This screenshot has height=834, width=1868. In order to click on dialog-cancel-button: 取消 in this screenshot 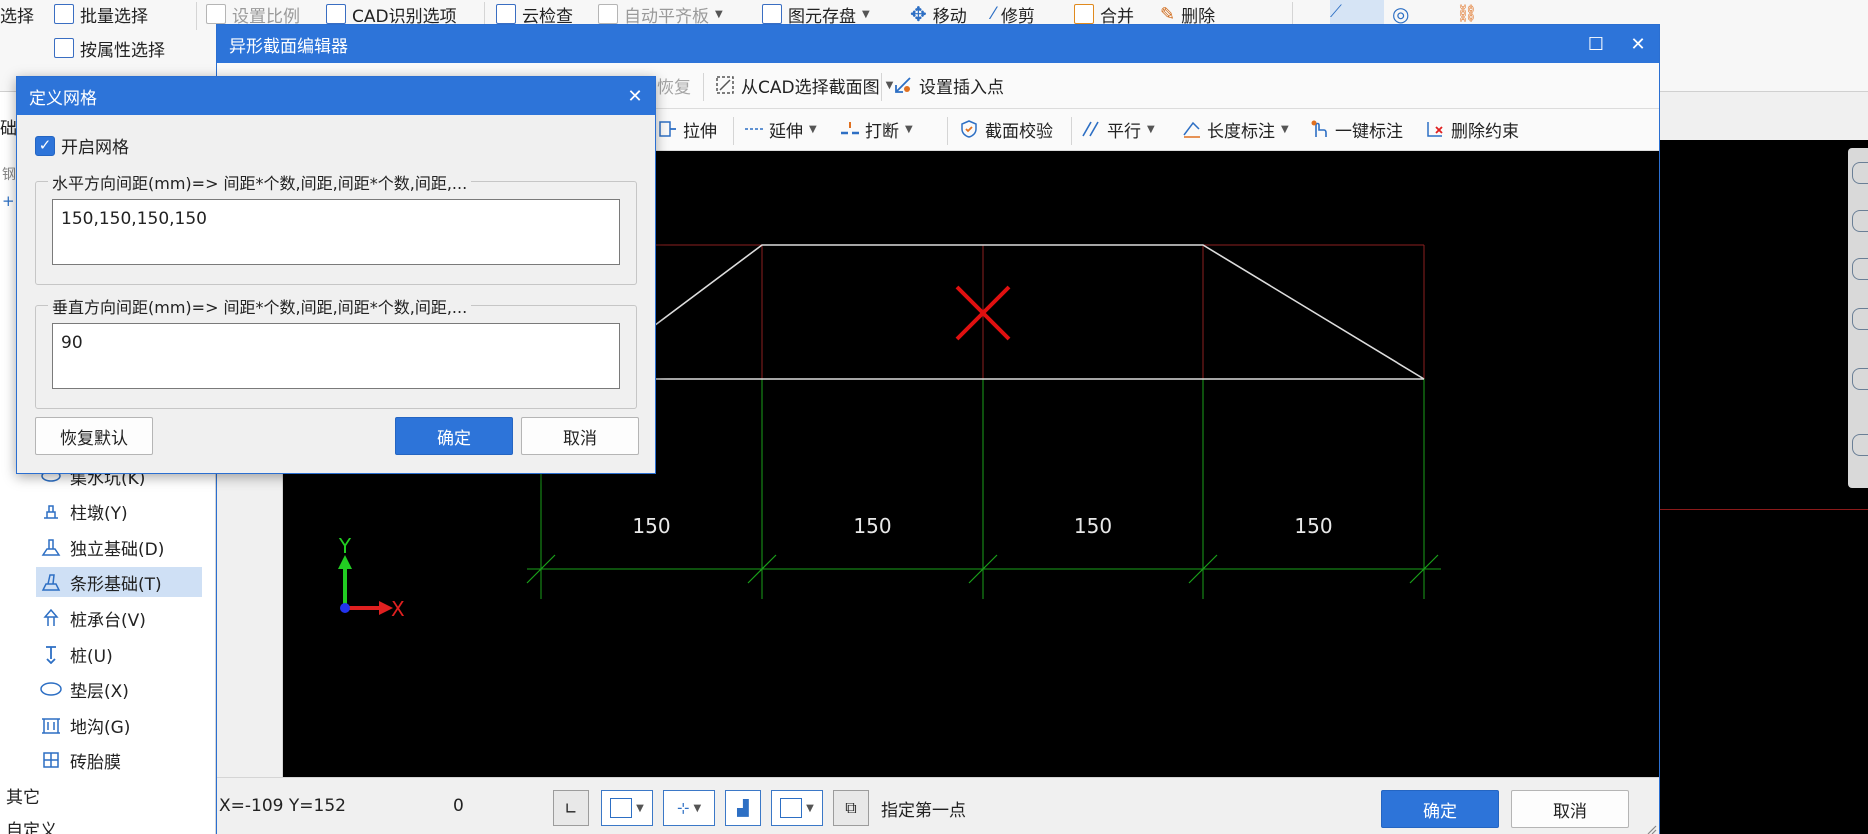, I will do `click(580, 436)`.